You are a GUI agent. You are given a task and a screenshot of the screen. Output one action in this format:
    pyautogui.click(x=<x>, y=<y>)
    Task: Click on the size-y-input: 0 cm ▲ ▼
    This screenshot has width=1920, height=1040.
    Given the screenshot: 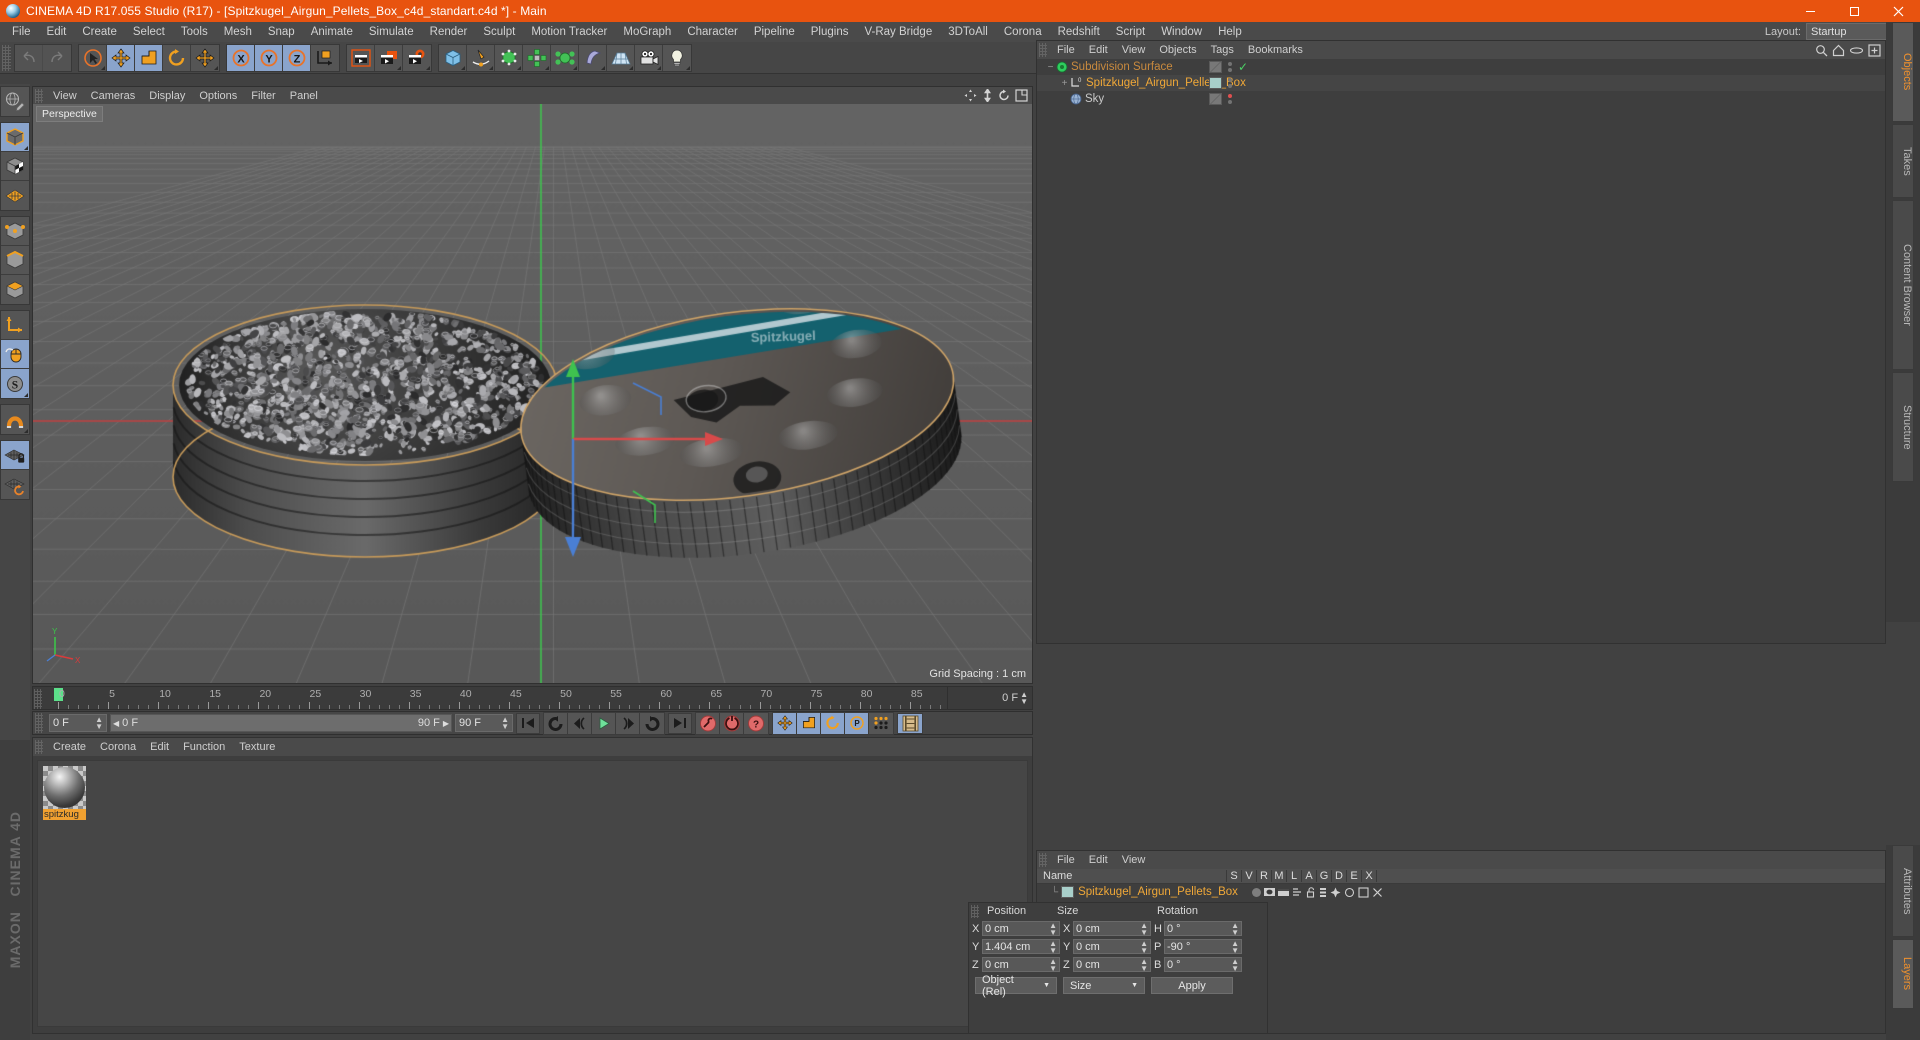 What is the action you would take?
    pyautogui.click(x=1112, y=946)
    